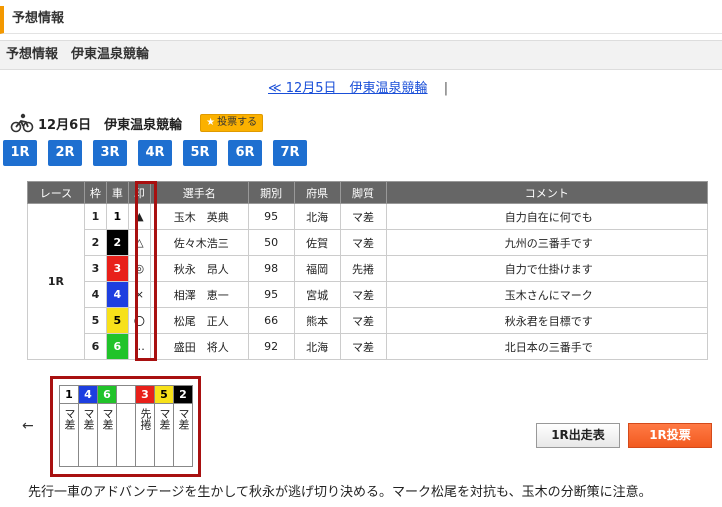 The height and width of the screenshot is (507, 722). I want to click on vote-button: 1R投票, so click(670, 435).